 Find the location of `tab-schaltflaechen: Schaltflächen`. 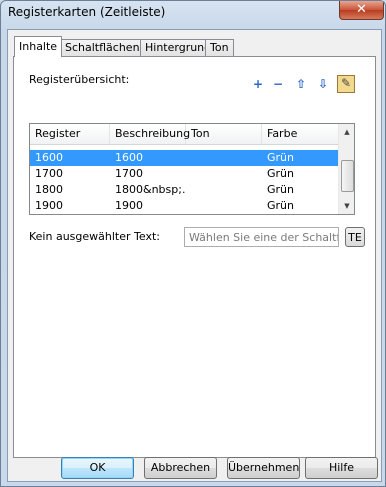

tab-schaltflaechen: Schaltflächen is located at coordinates (102, 47).